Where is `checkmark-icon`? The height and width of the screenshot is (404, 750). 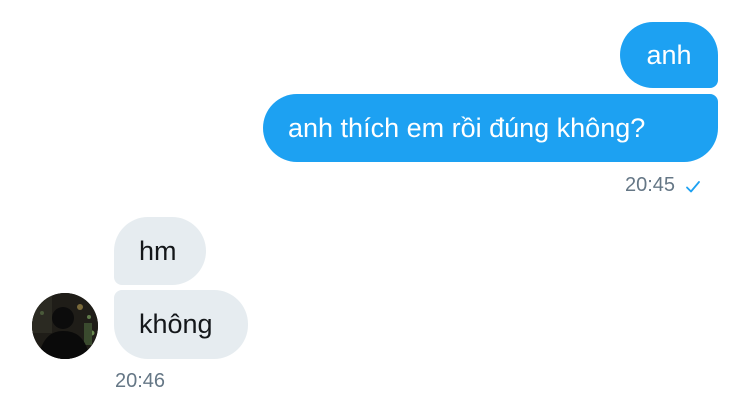
checkmark-icon is located at coordinates (693, 186).